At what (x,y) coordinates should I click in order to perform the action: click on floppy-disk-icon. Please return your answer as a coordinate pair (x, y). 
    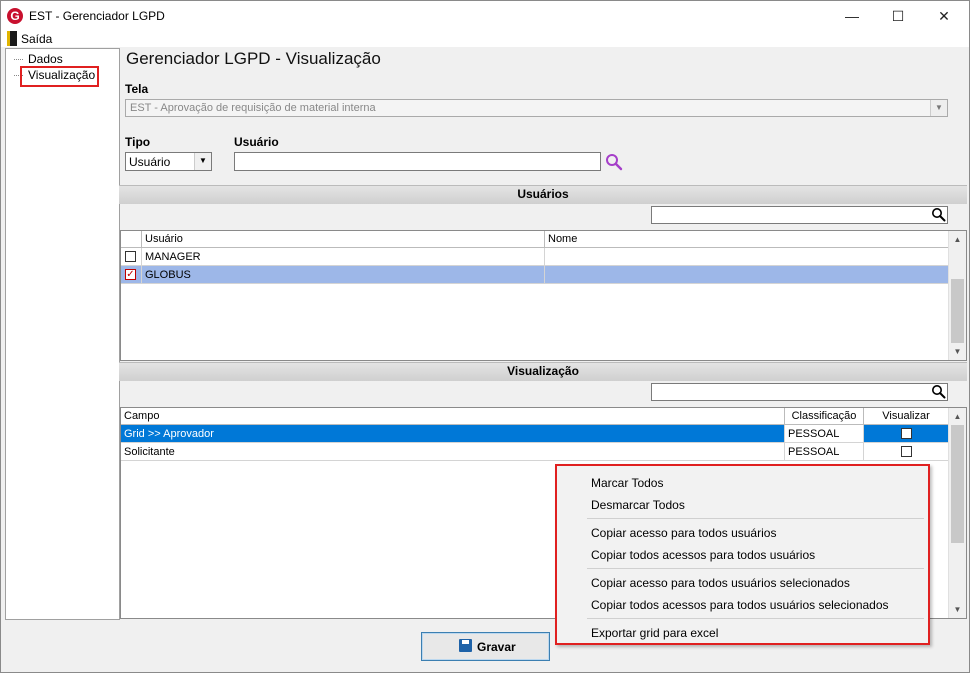
    Looking at the image, I should click on (465, 645).